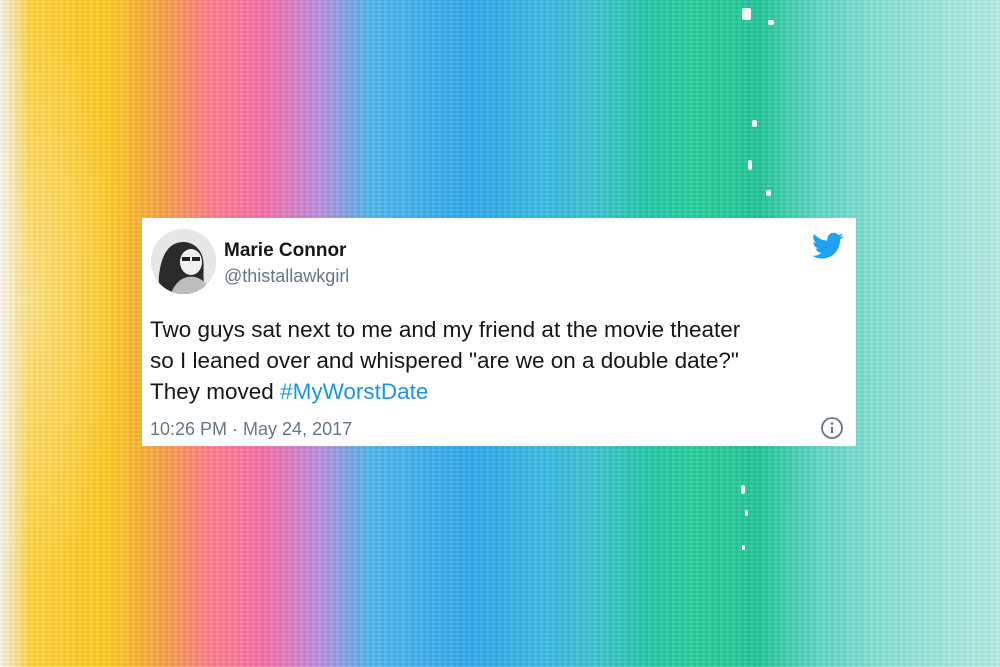 This screenshot has height=667, width=1000. I want to click on author-handle: @thistallawkgirl, so click(286, 276).